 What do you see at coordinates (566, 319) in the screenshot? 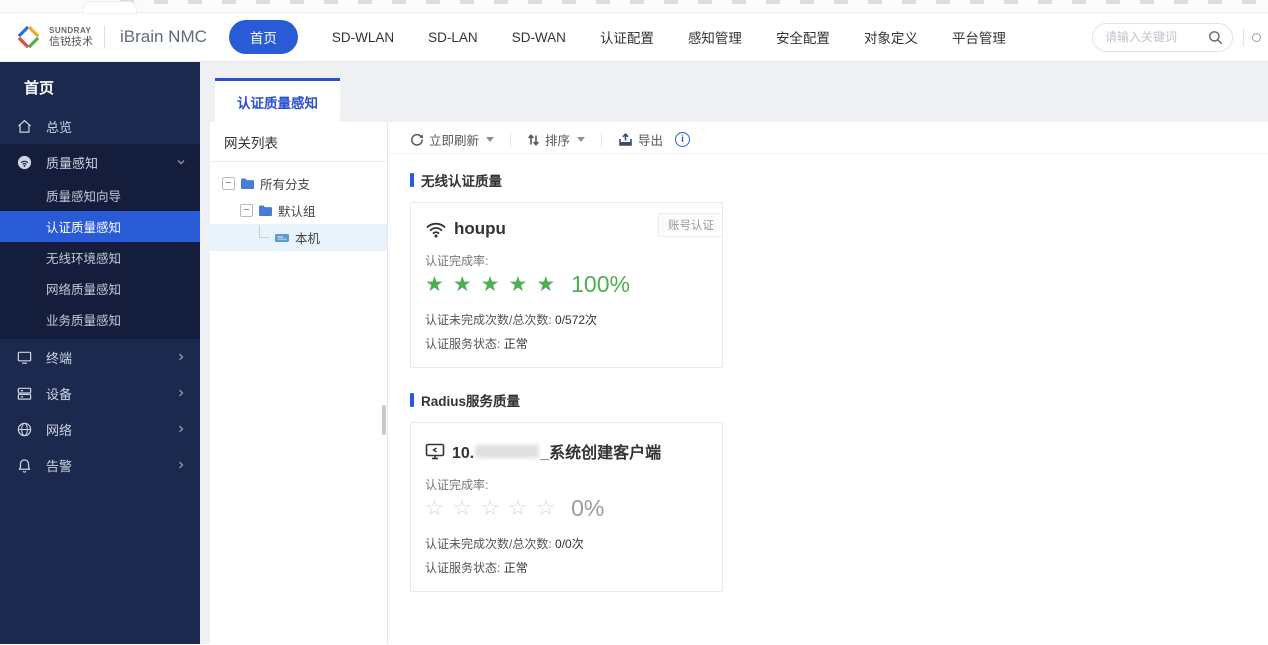
I see `count-line: 认证未完成次数/总次数: 0/572次` at bounding box center [566, 319].